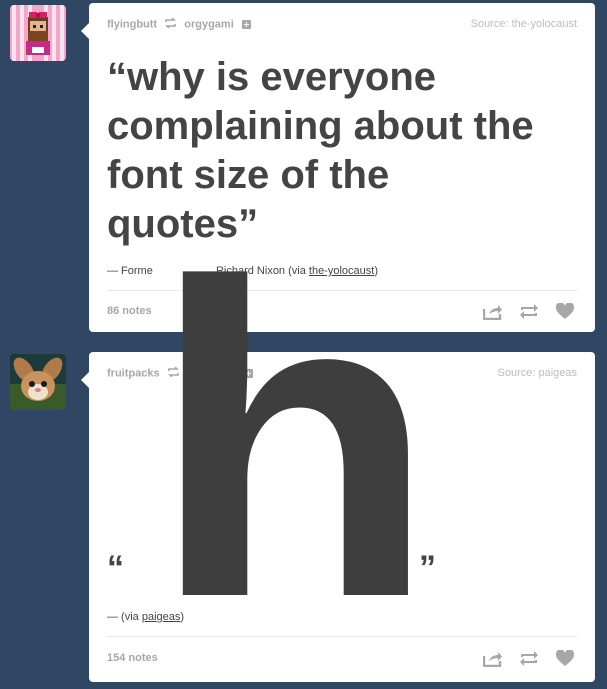 The height and width of the screenshot is (689, 607). I want to click on quote-close-mark: ”, so click(427, 568).